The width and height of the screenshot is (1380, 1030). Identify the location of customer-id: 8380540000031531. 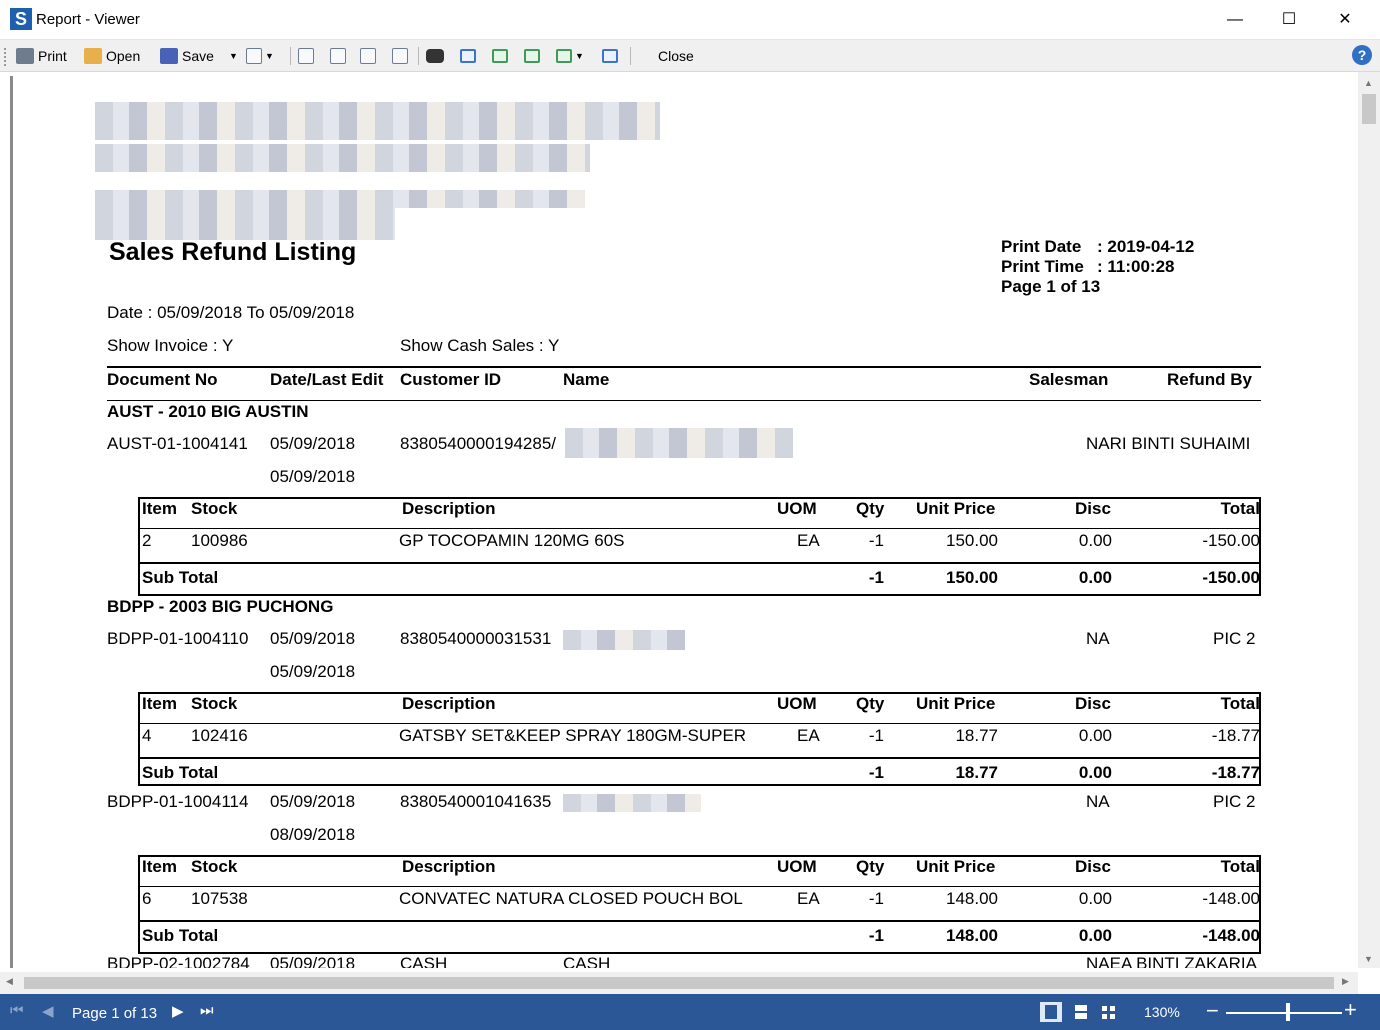
(476, 638).